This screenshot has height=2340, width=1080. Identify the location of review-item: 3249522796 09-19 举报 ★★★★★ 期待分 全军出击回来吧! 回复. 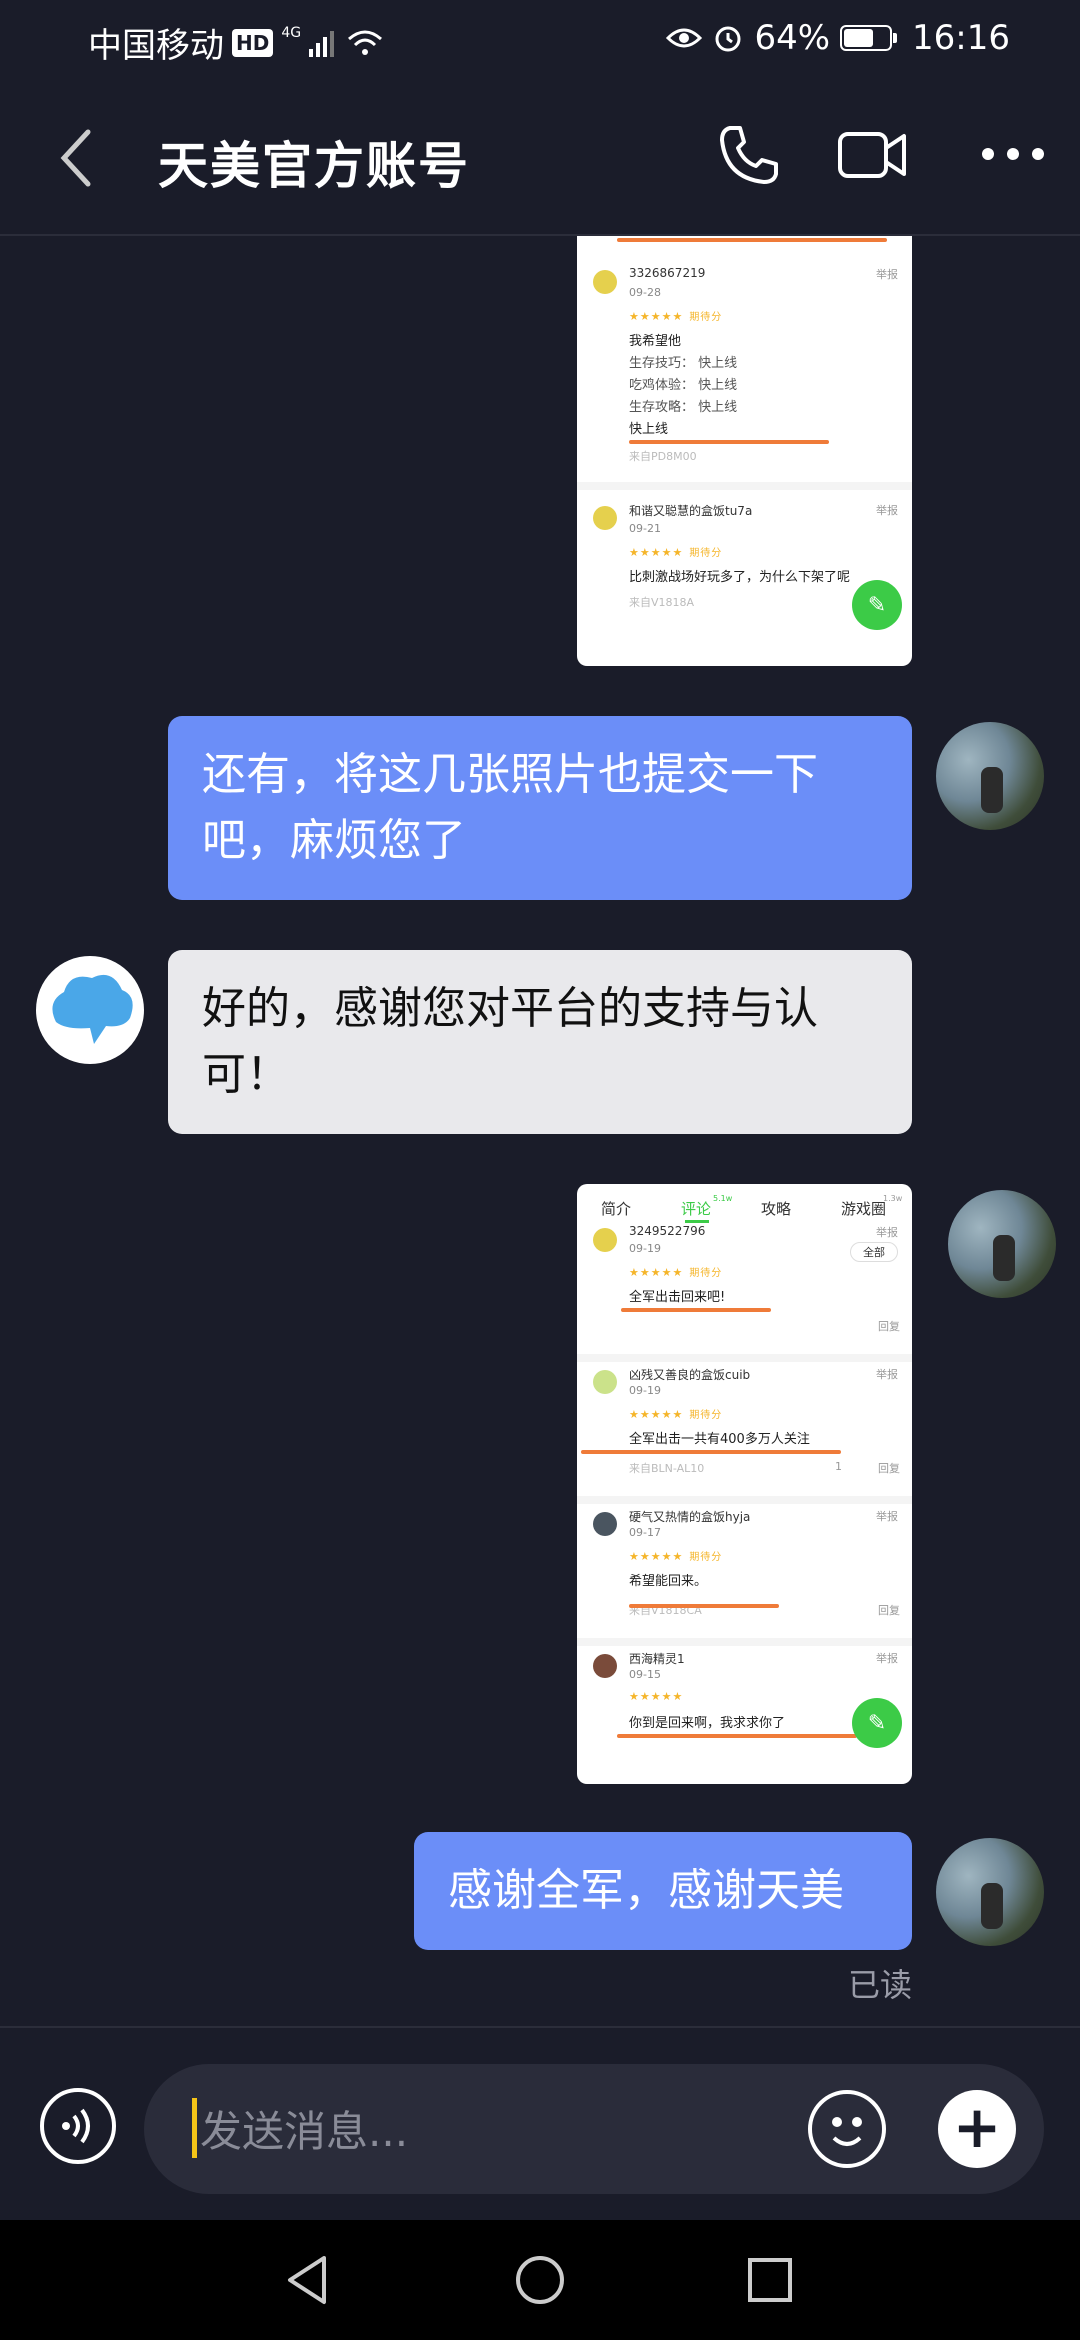
(744, 1284).